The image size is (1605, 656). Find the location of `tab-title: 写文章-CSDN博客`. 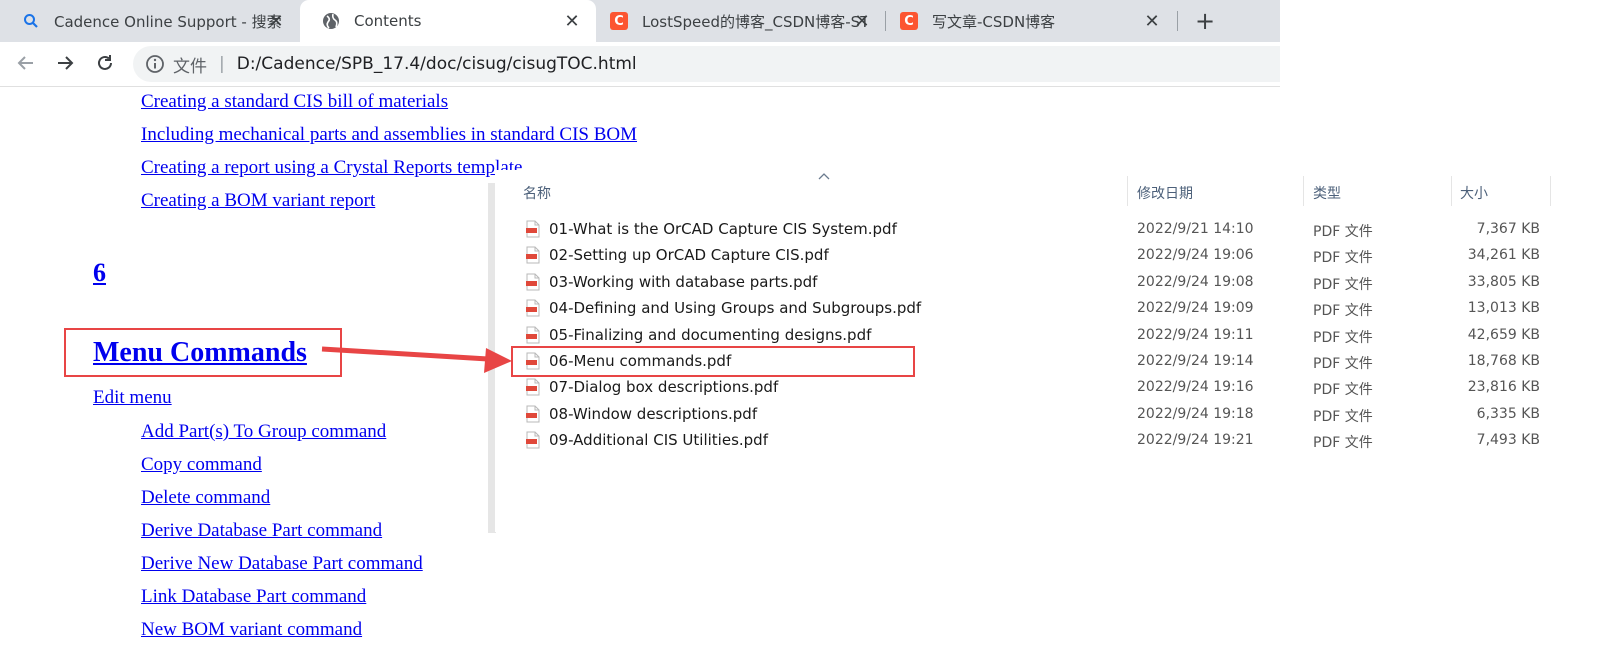

tab-title: 写文章-CSDN博客 is located at coordinates (994, 21).